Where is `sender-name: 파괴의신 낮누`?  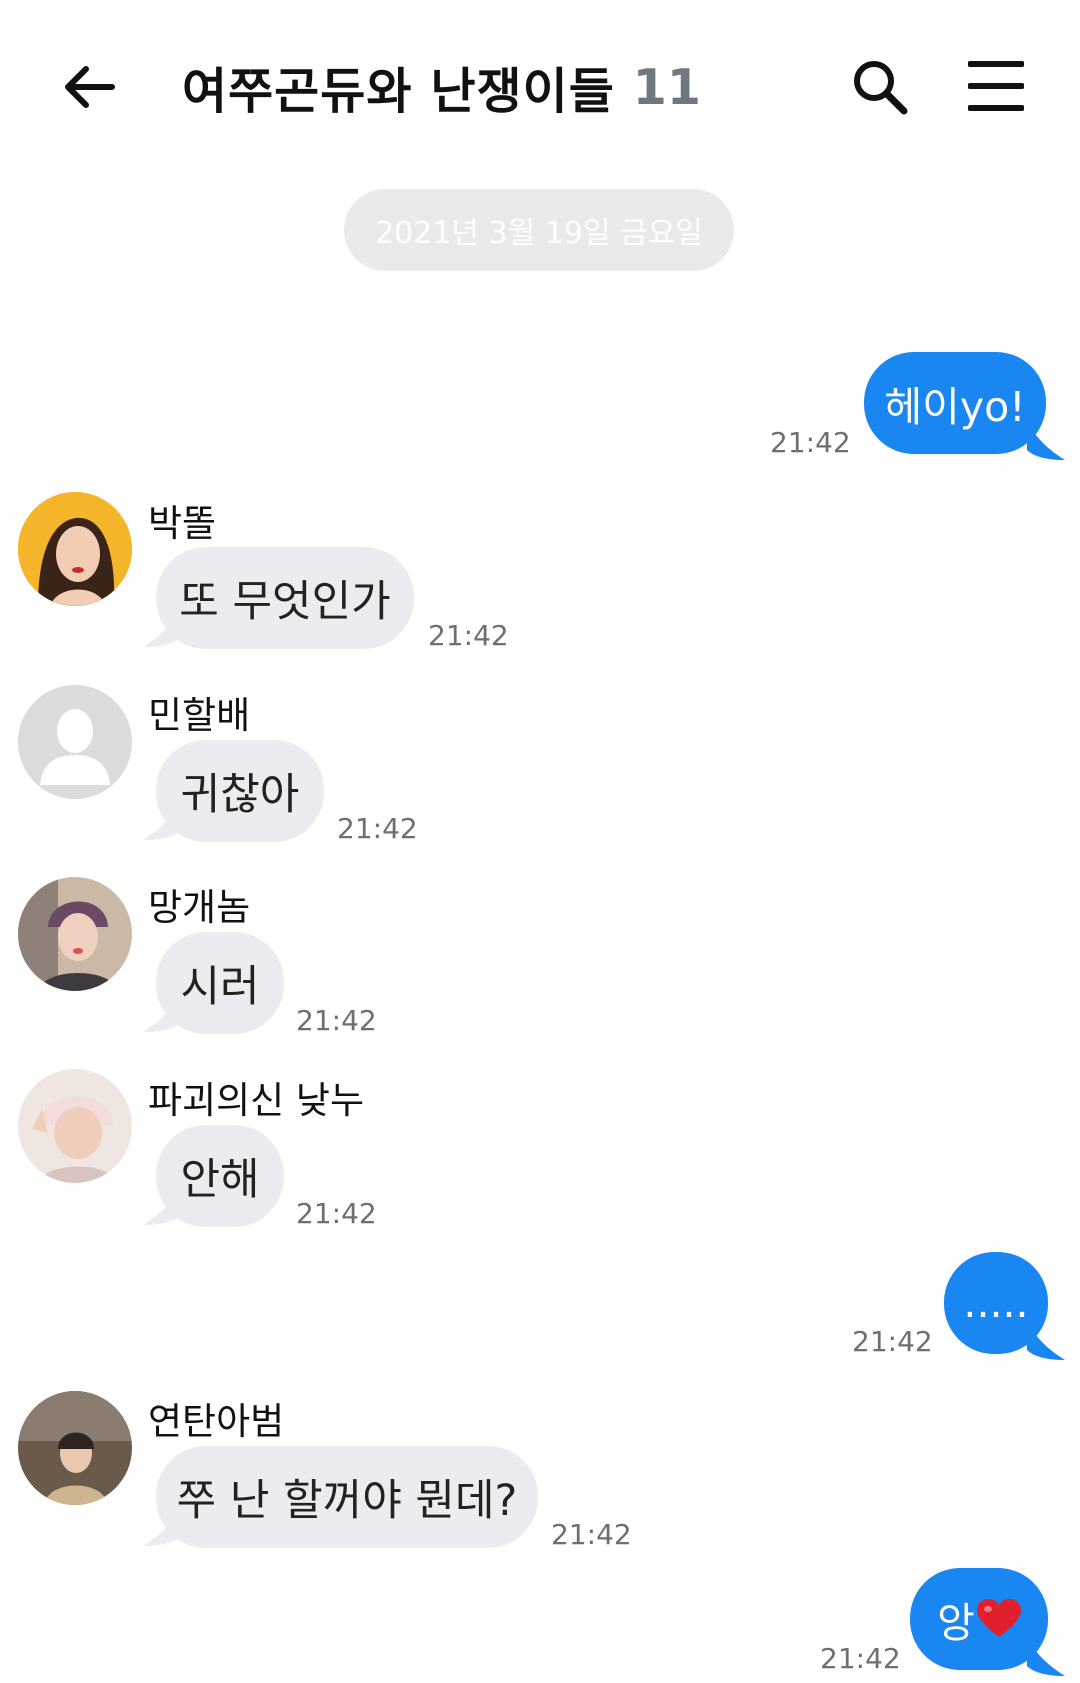
sender-name: 파괴의신 낮누 is located at coordinates (256, 1100).